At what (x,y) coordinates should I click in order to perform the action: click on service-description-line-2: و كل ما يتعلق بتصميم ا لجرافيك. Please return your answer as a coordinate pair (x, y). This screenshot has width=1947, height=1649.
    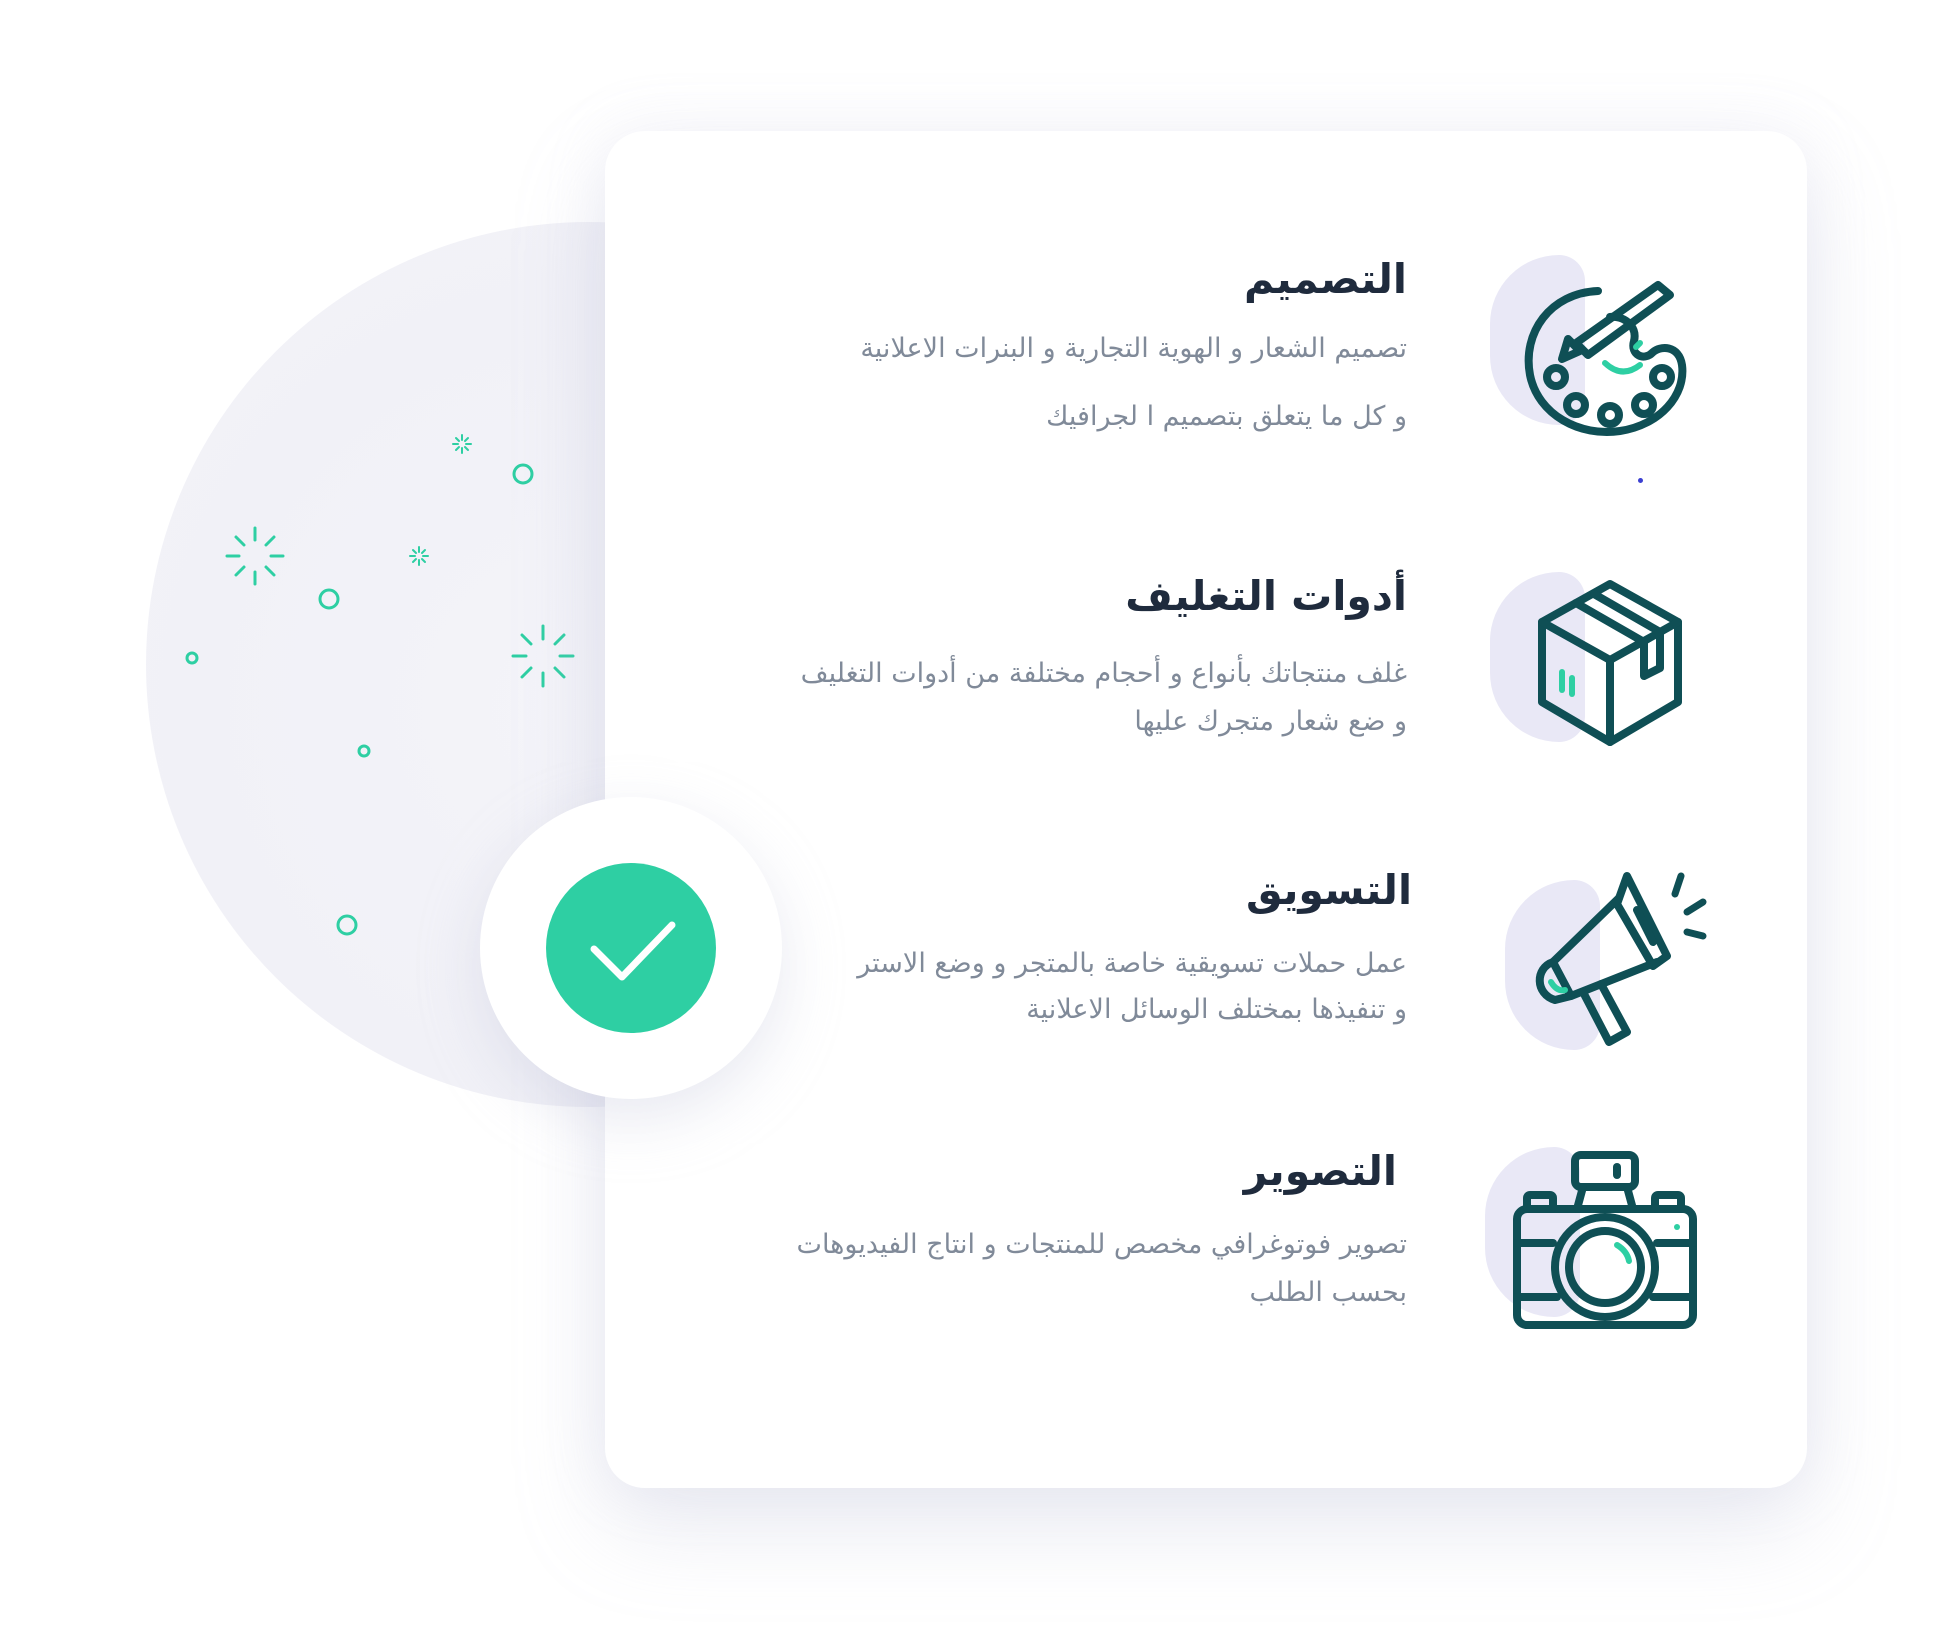
    Looking at the image, I should click on (1226, 416).